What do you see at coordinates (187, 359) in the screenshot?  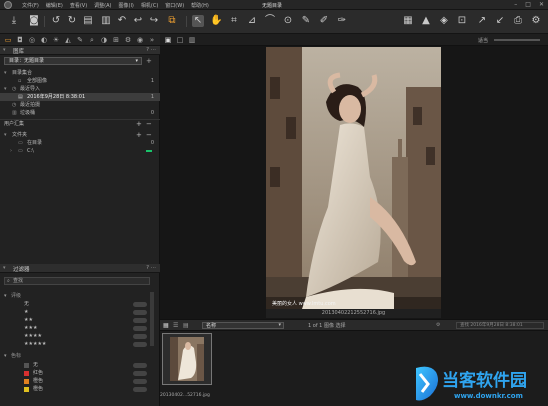 I see `thumbnail` at bounding box center [187, 359].